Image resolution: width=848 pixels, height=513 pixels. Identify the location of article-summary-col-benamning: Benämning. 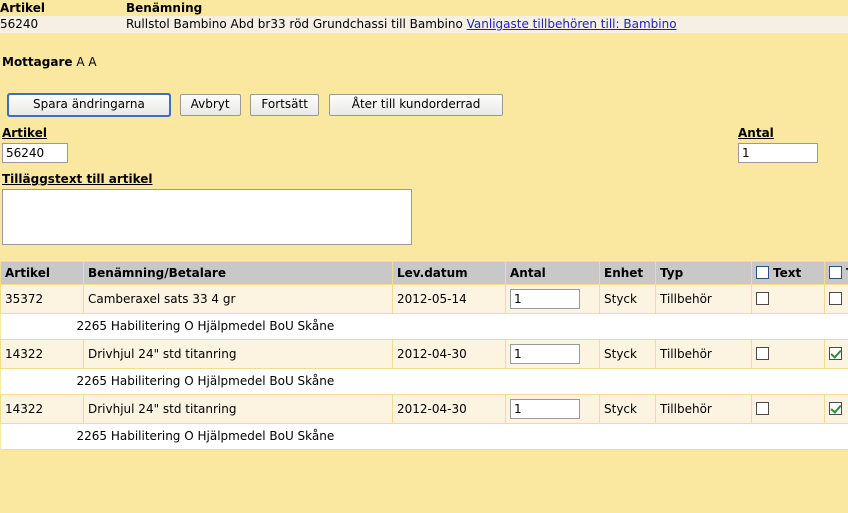
(487, 8).